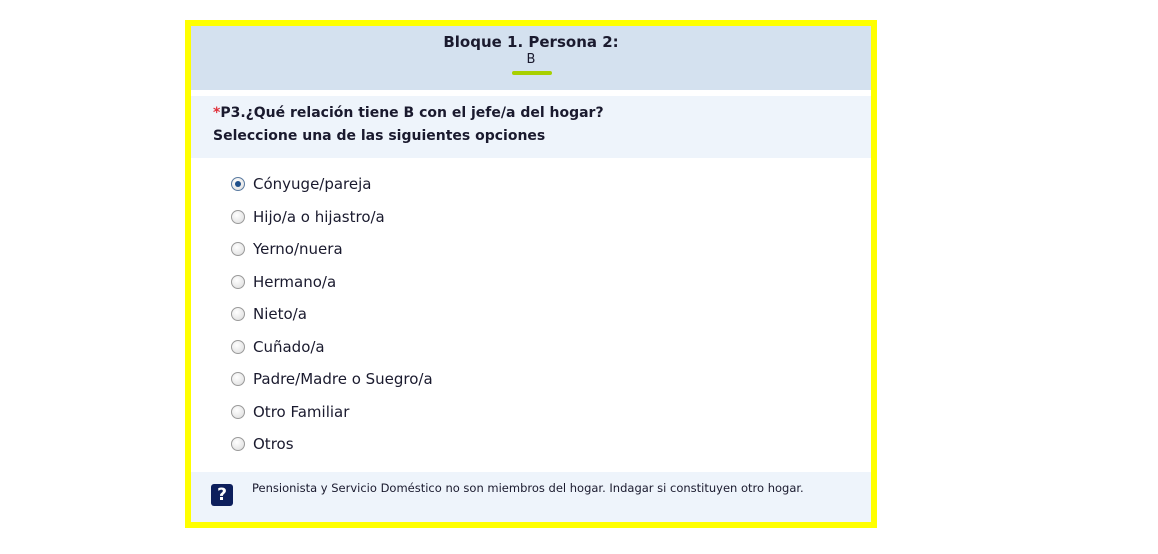 This screenshot has height=554, width=1158. Describe the element at coordinates (319, 217) in the screenshot. I see `option-label: Hijo/a o hijastro/a` at that location.